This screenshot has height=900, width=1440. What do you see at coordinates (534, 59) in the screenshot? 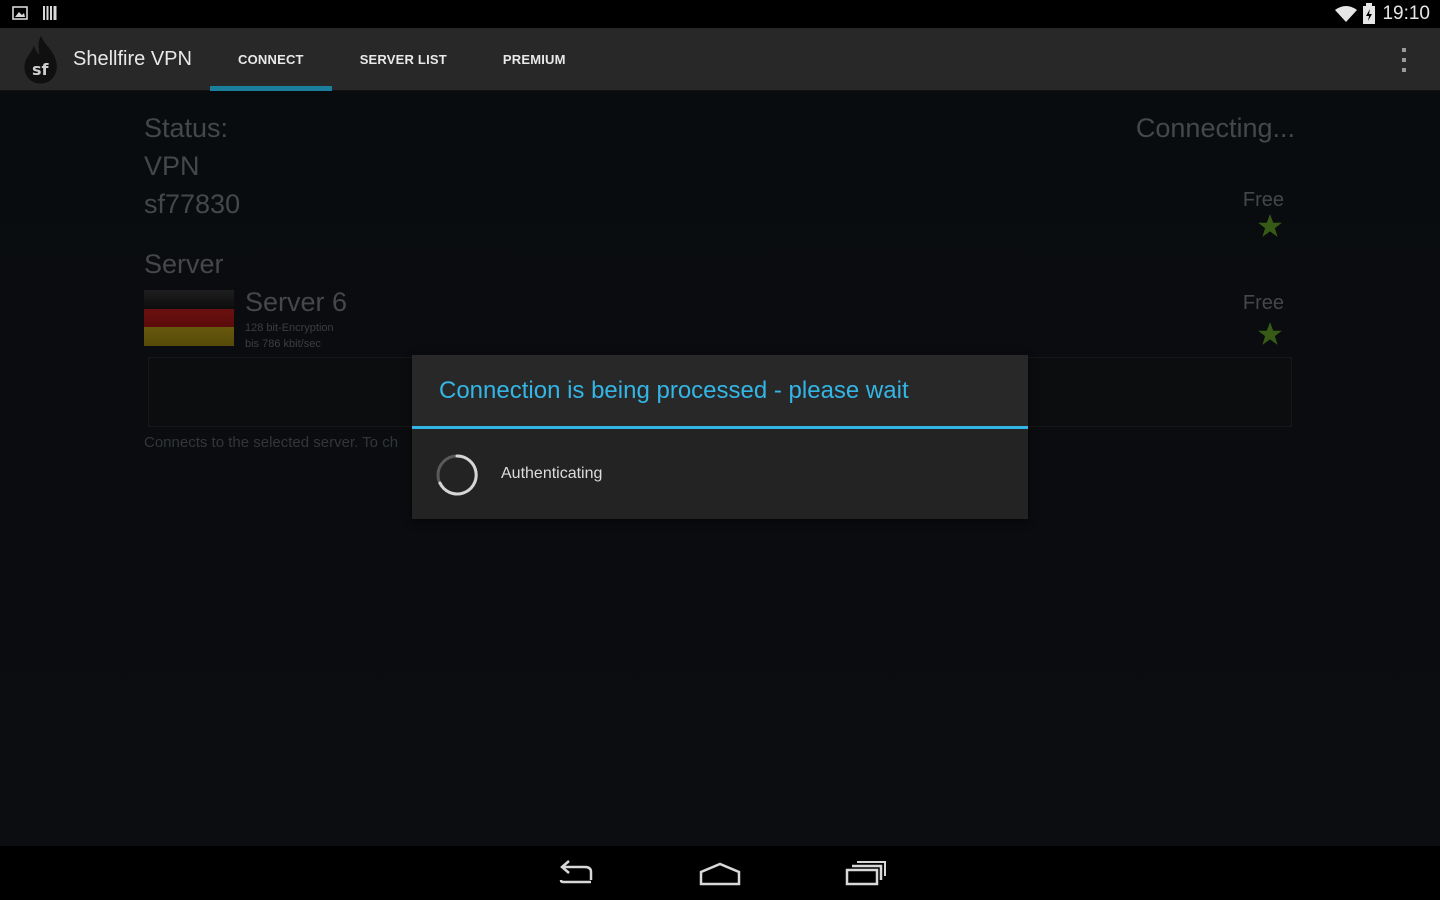
I see `tab-premium: PREMIUM` at bounding box center [534, 59].